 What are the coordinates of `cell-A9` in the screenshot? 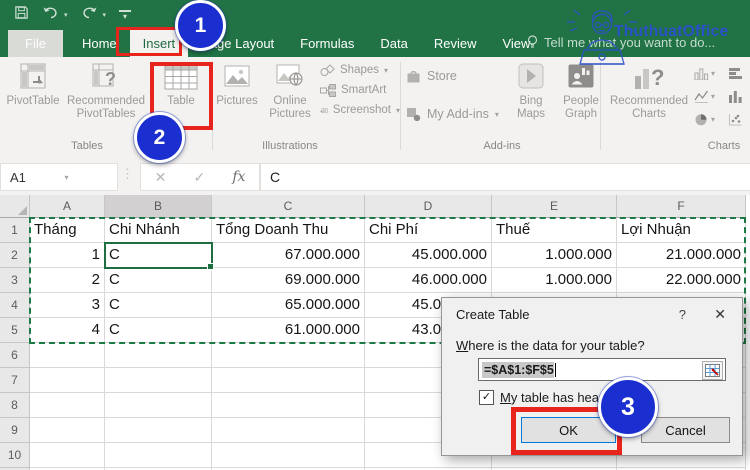 It's located at (67, 430).